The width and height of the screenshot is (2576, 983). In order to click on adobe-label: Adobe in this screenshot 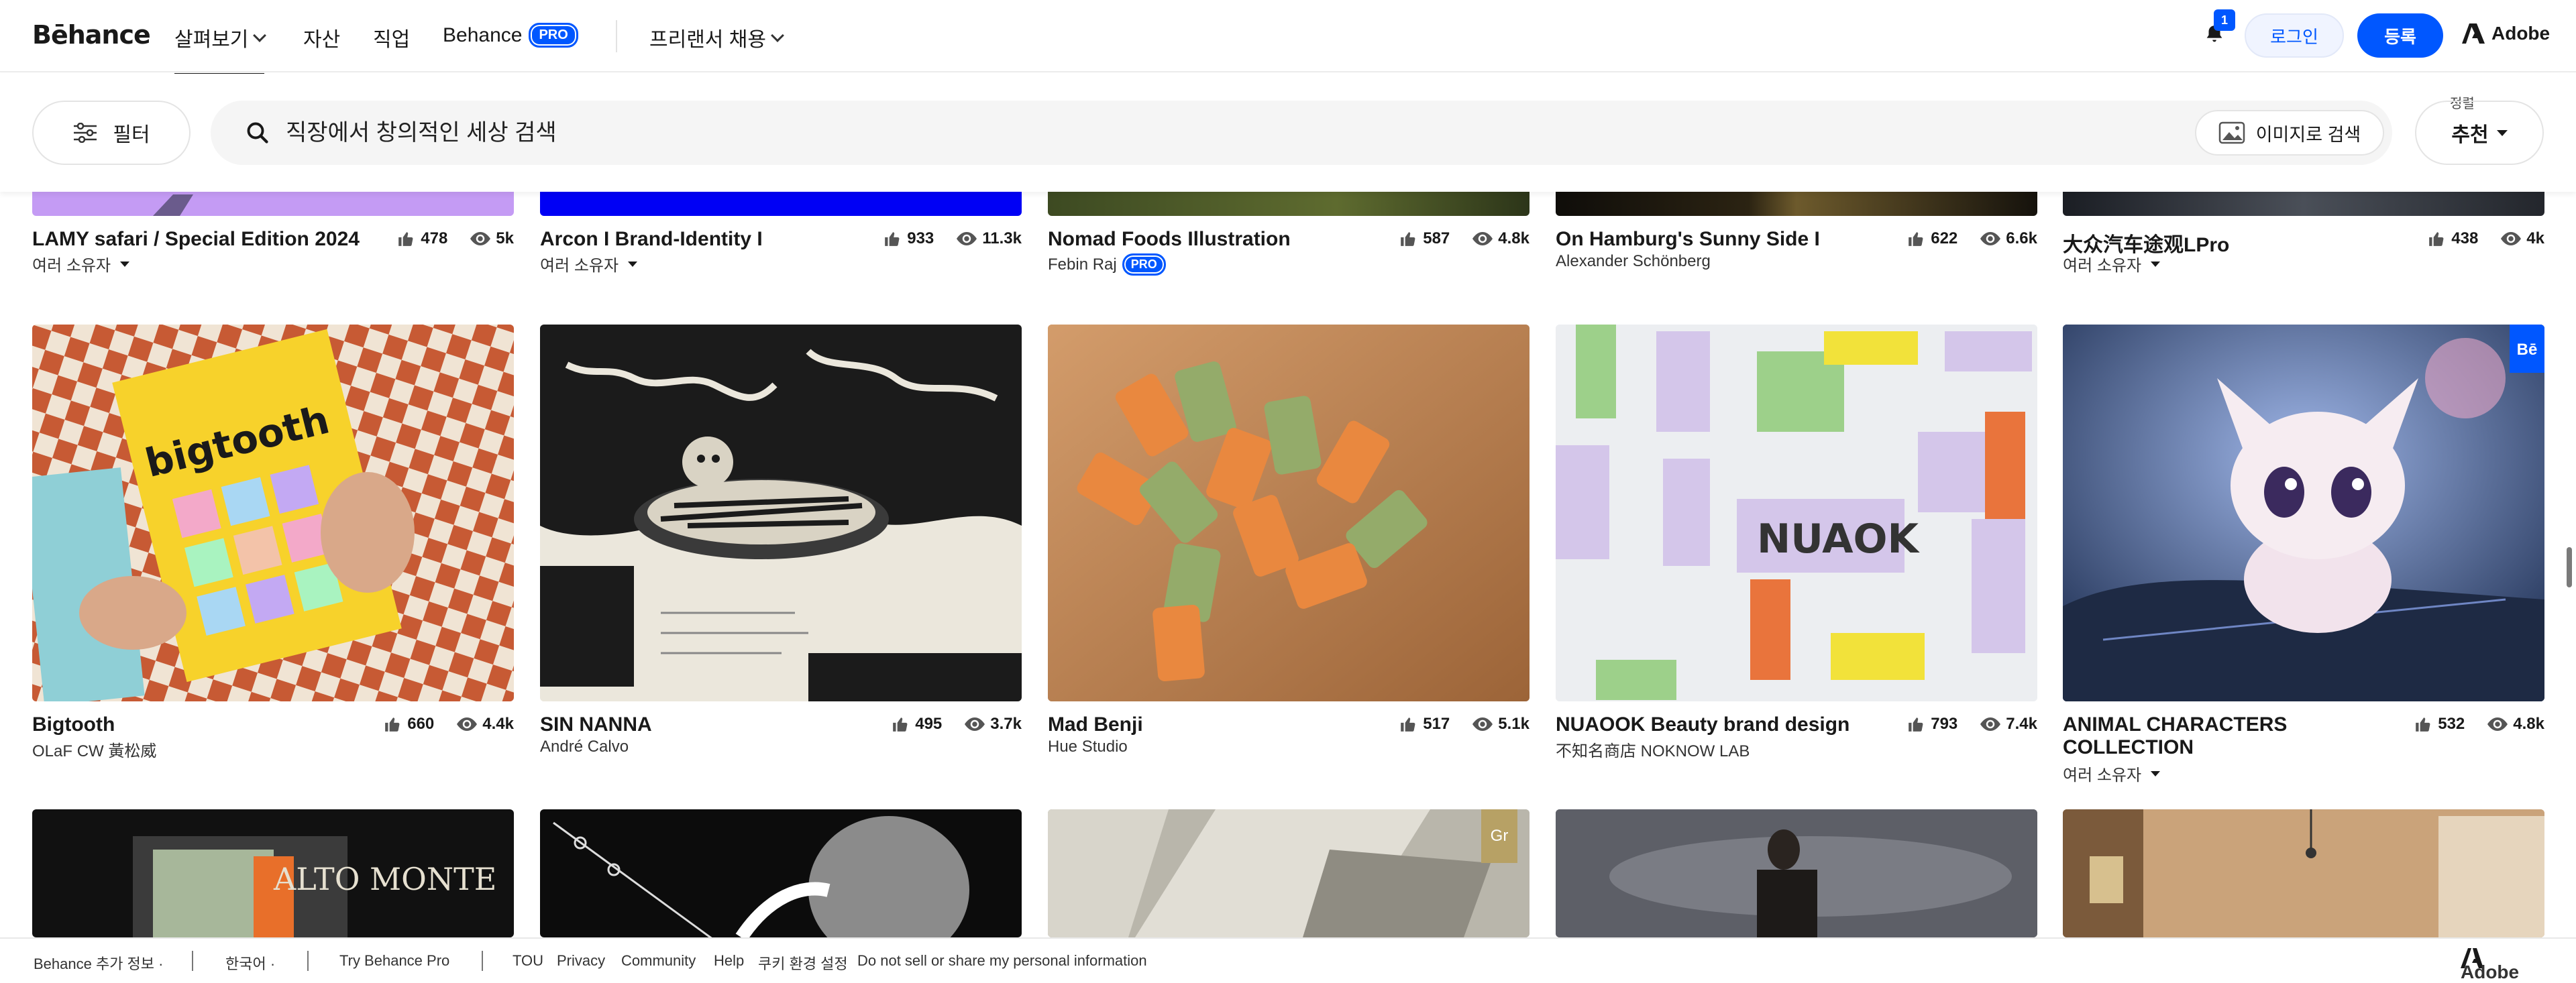, I will do `click(2521, 33)`.